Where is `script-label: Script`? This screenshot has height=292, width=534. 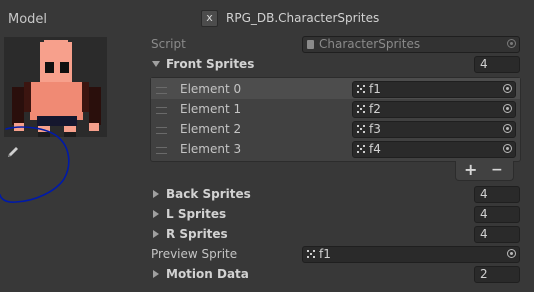
script-label: Script is located at coordinates (168, 44).